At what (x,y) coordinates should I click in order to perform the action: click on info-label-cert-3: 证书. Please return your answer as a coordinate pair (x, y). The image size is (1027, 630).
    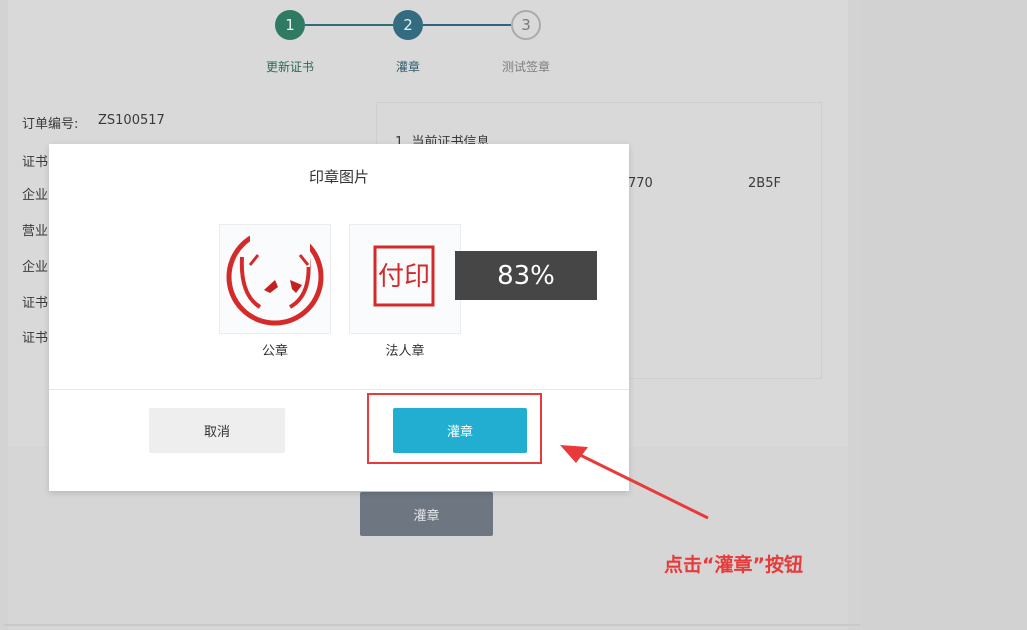
    Looking at the image, I should click on (35, 338).